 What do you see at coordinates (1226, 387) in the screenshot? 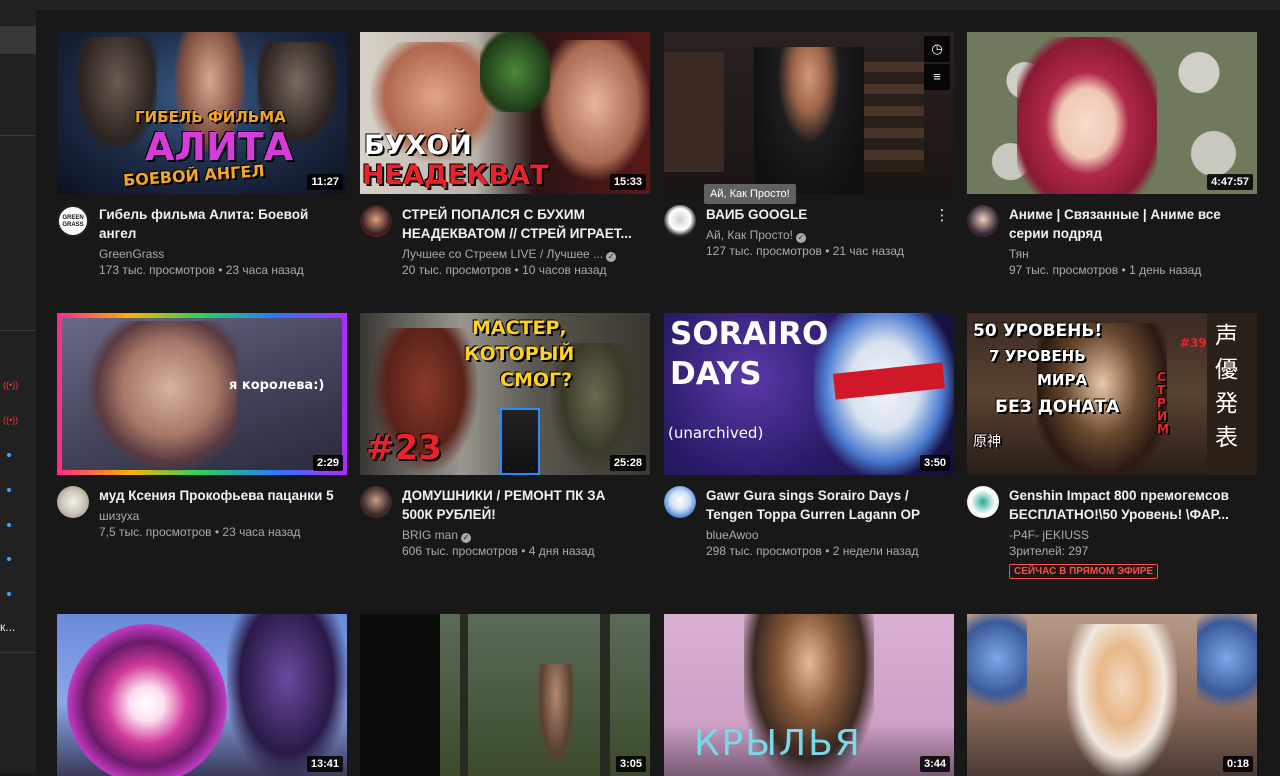
I see `thumbnail-text: 声優発表` at bounding box center [1226, 387].